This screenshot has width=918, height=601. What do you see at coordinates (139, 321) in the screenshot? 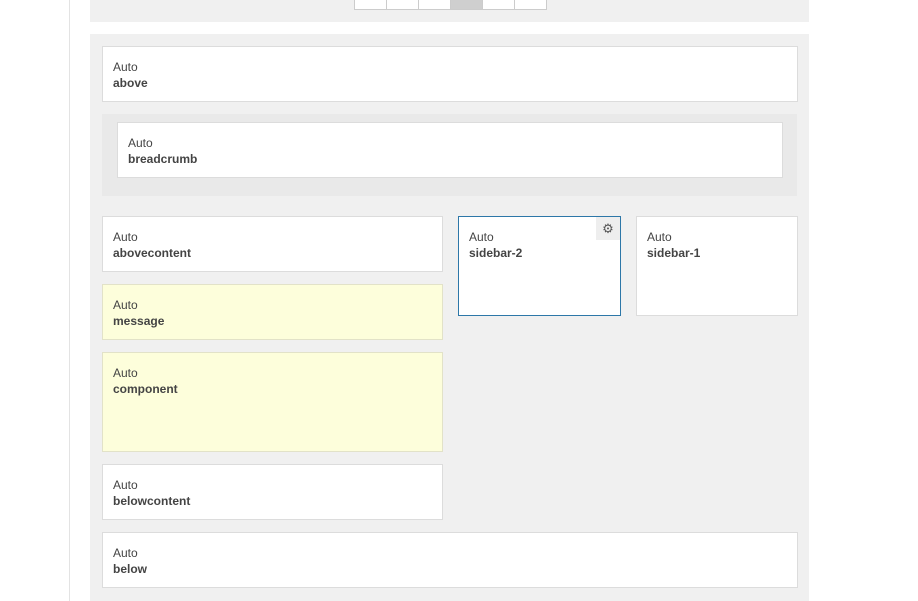
I see `position-name-label: message` at bounding box center [139, 321].